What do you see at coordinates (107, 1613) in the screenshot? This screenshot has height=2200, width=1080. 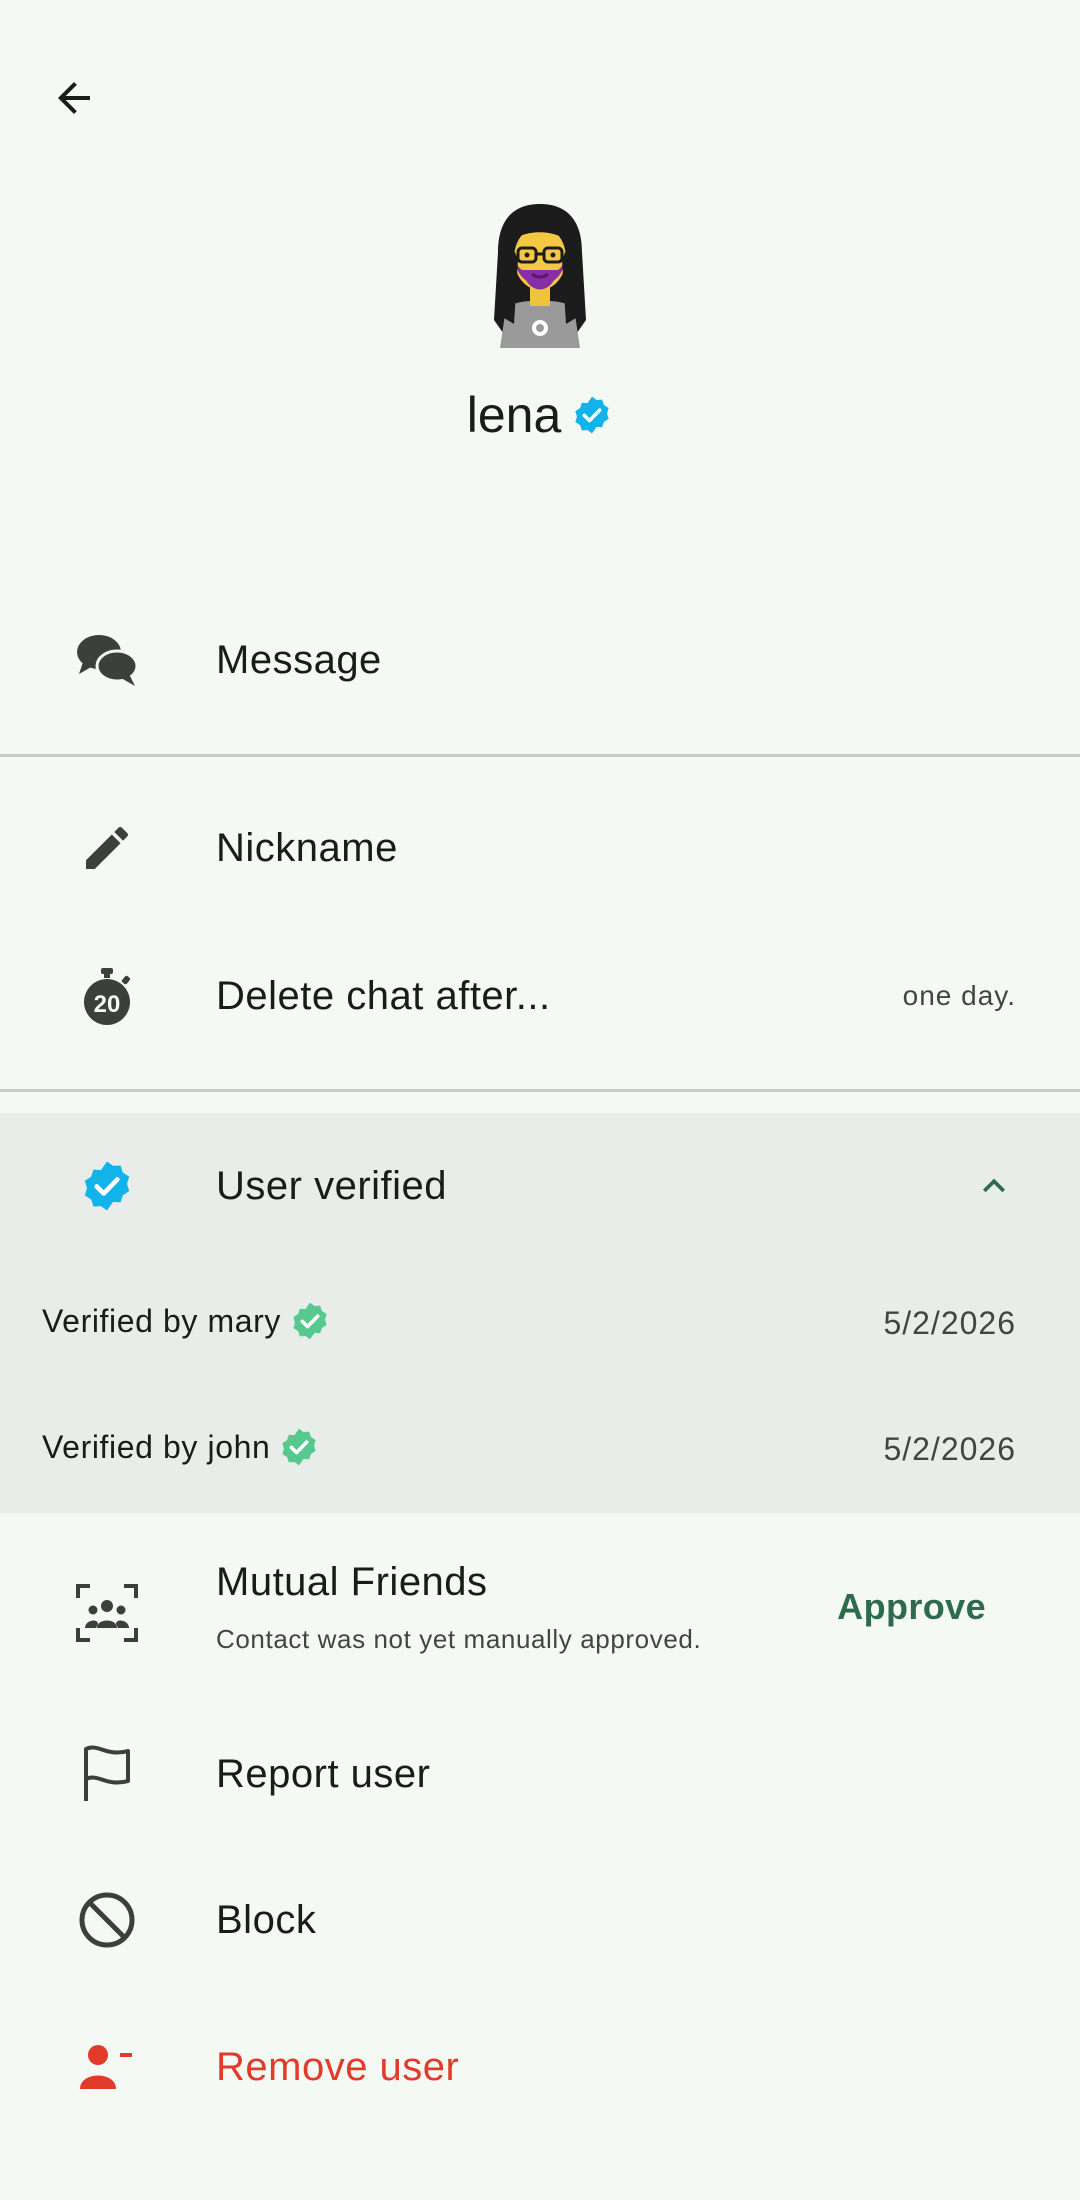 I see `group-scan-icon` at bounding box center [107, 1613].